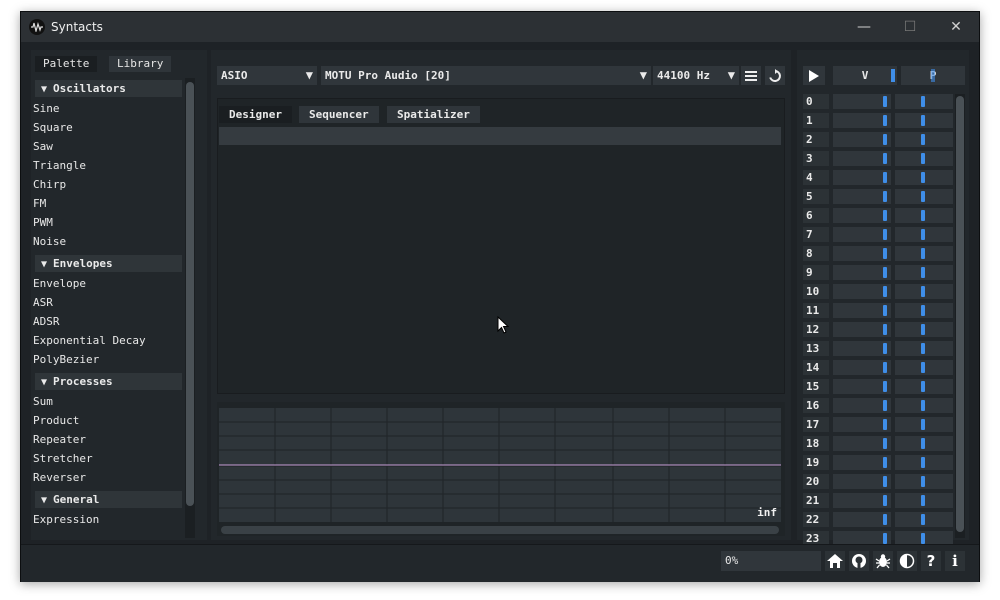  What do you see at coordinates (816, 462) in the screenshot?
I see `channel-number: 19` at bounding box center [816, 462].